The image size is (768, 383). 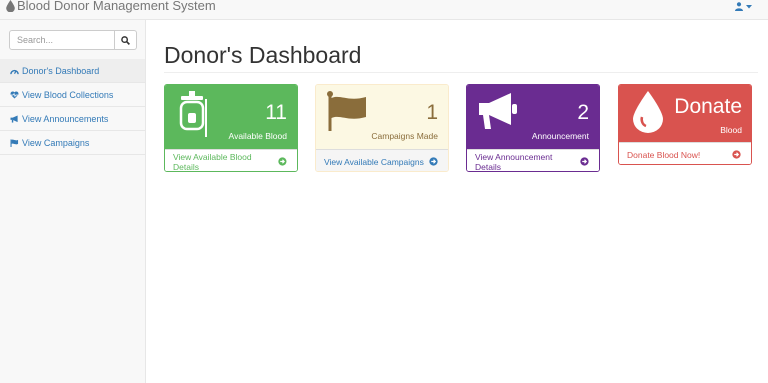 I want to click on panel-heading: 2 Announcement, so click(x=533, y=117).